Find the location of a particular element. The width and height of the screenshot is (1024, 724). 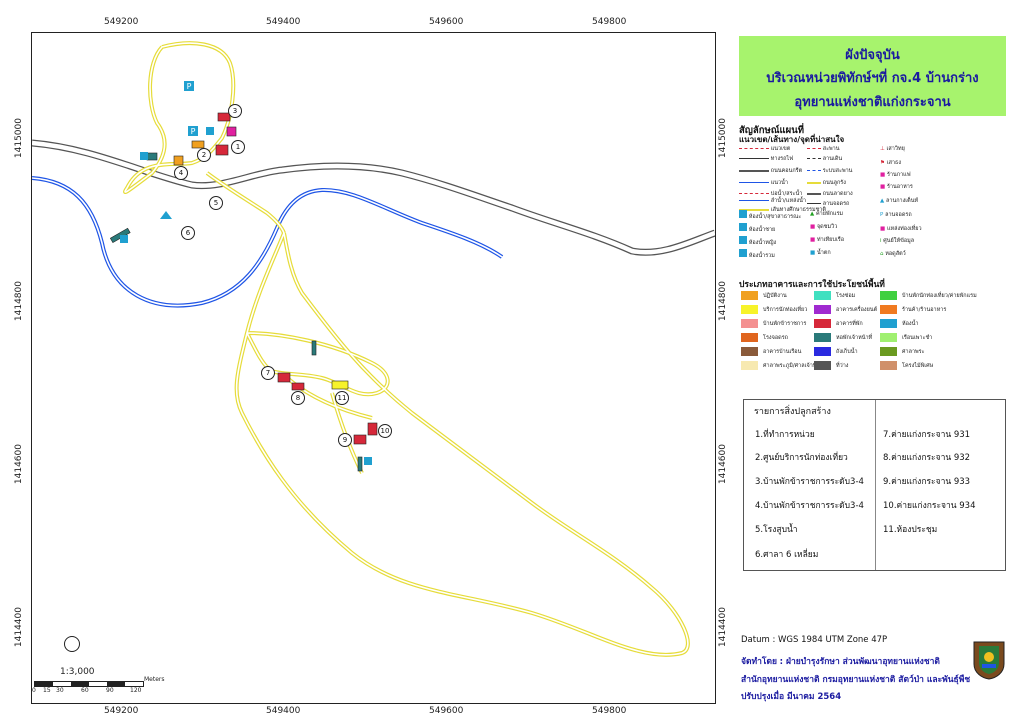

building-item-10: 10.ค่ายแก่งกระจาน 934 is located at coordinates (929, 506).